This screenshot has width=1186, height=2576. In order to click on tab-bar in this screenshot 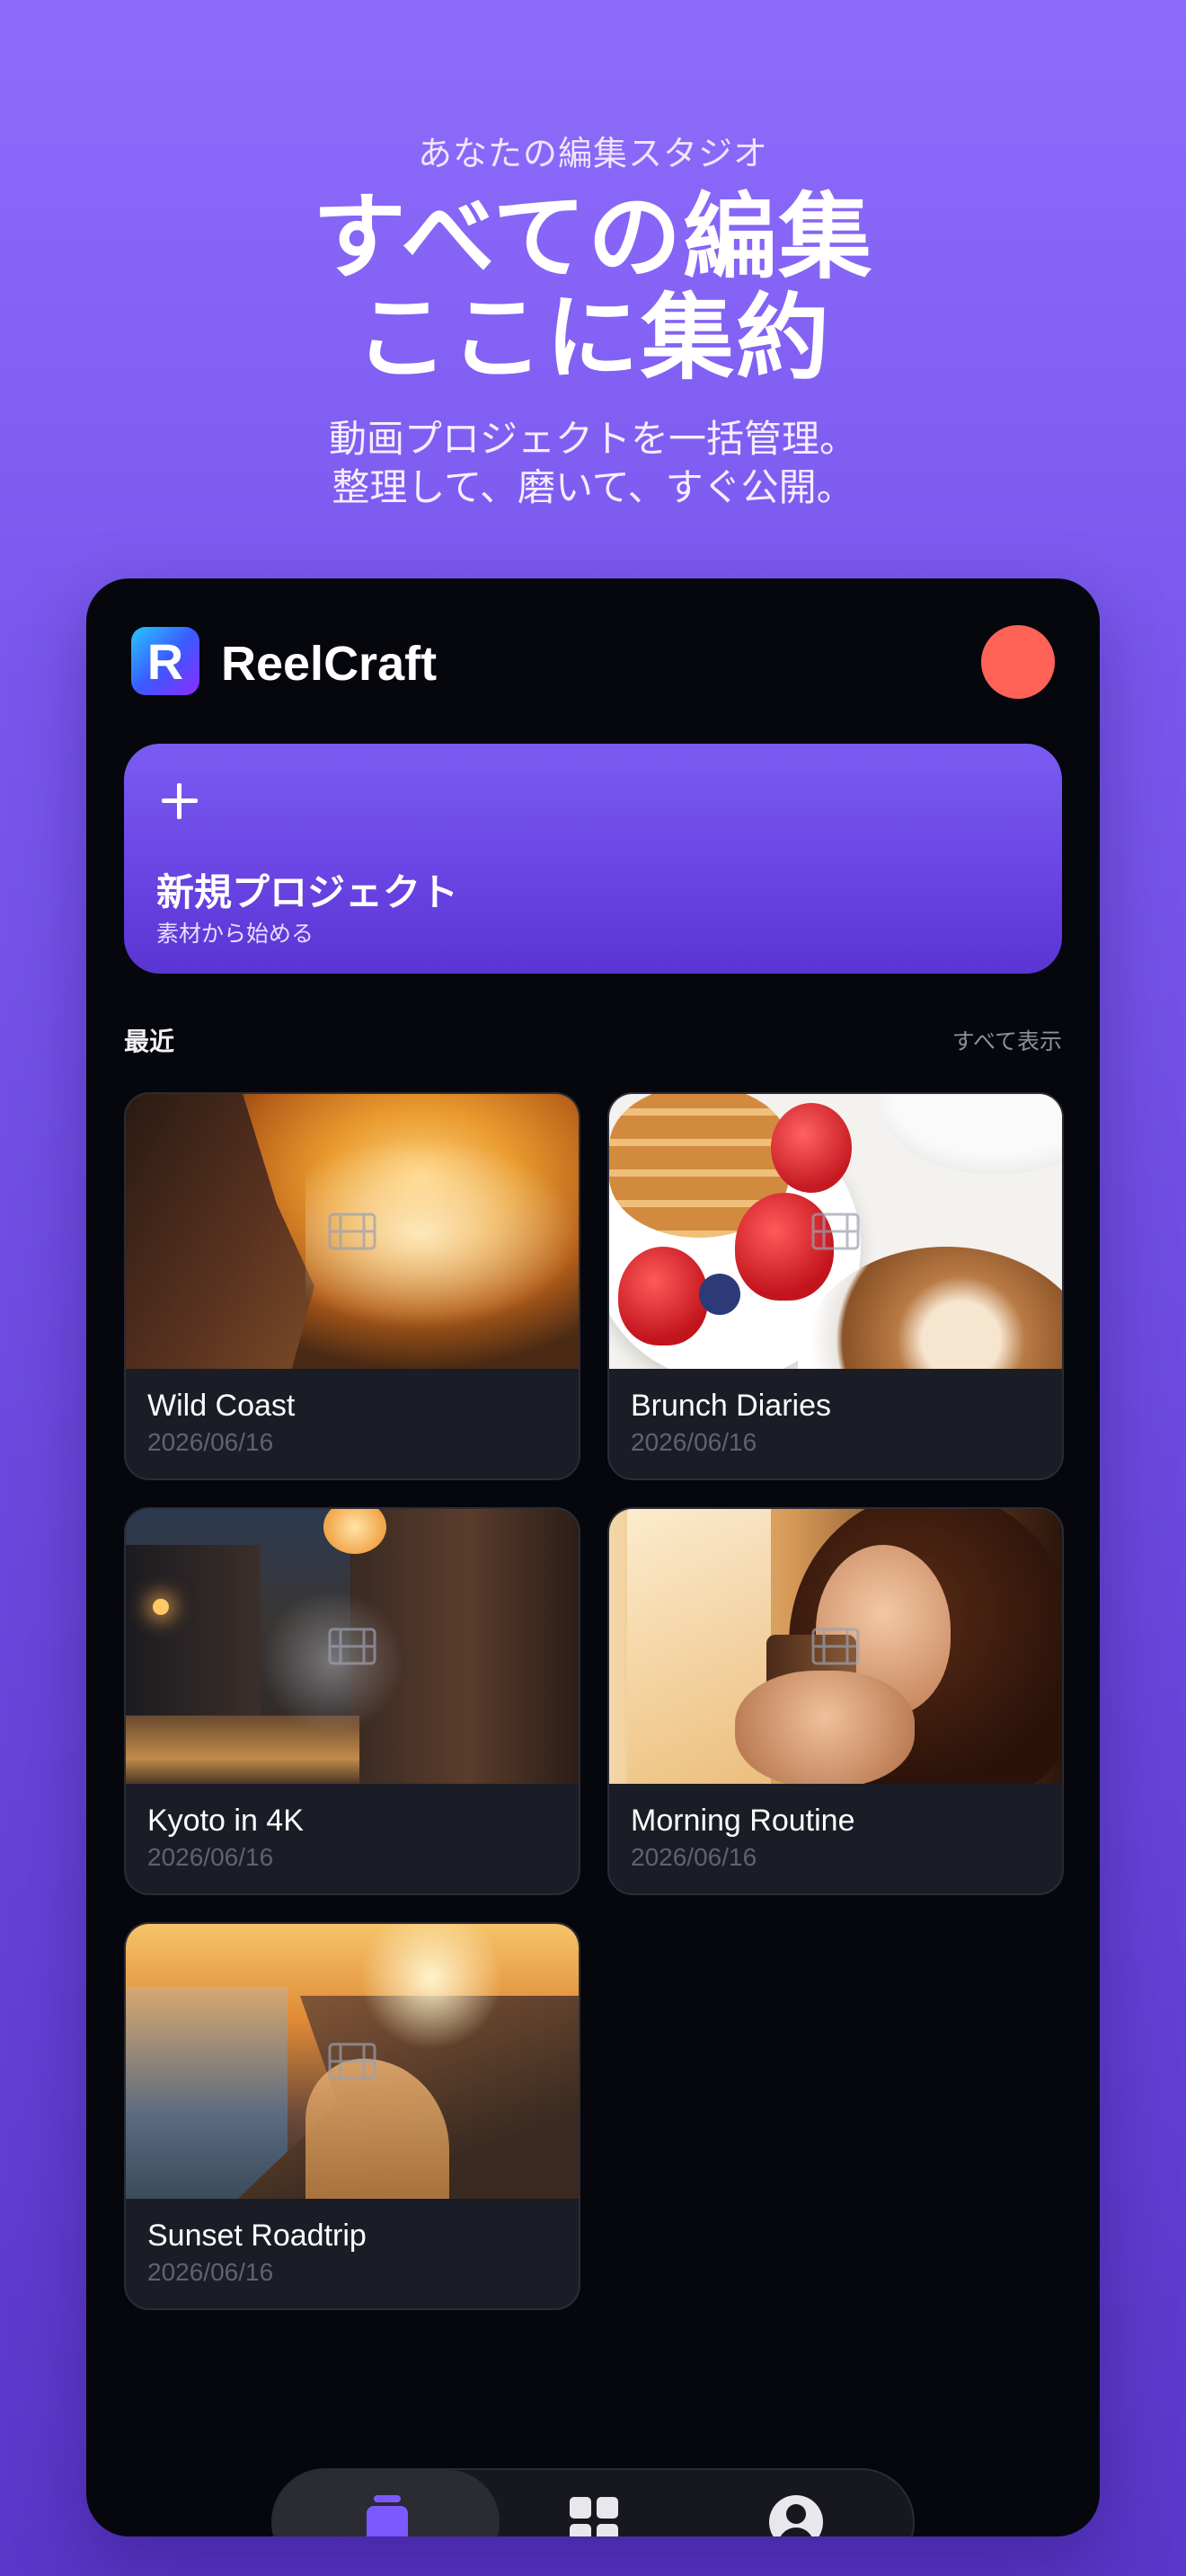, I will do `click(593, 2502)`.